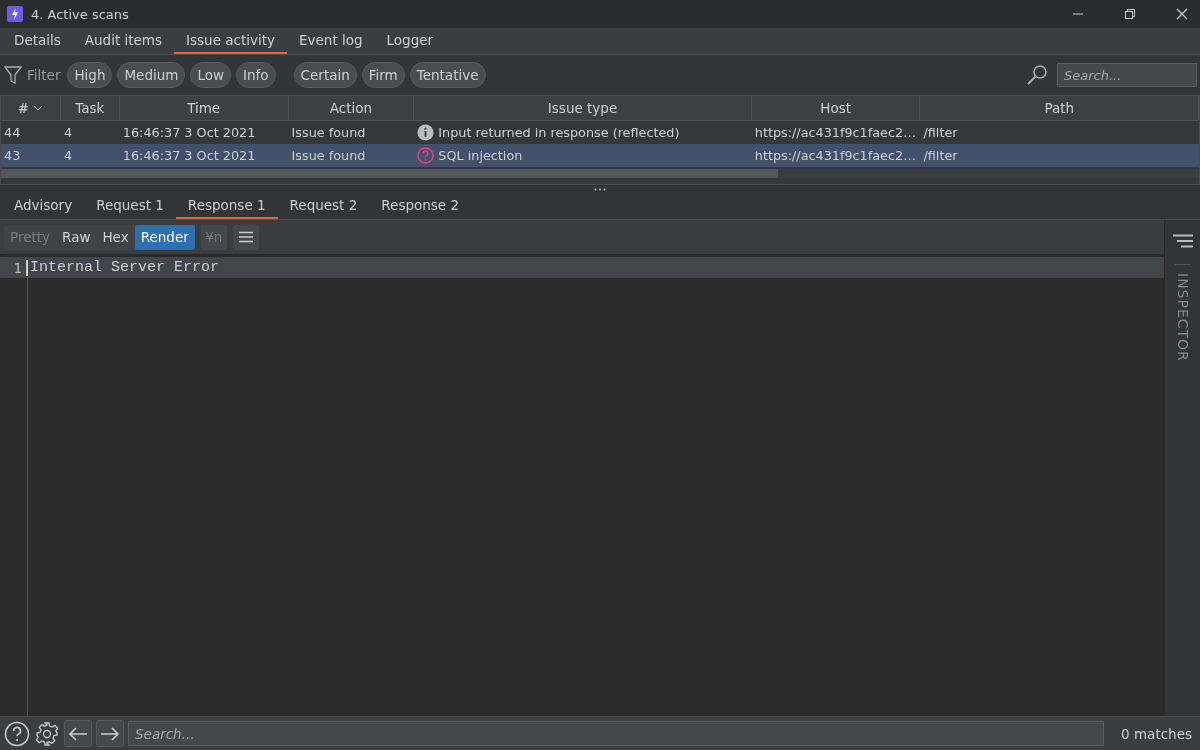 This screenshot has height=750, width=1200. I want to click on line-number: 1, so click(14, 267).